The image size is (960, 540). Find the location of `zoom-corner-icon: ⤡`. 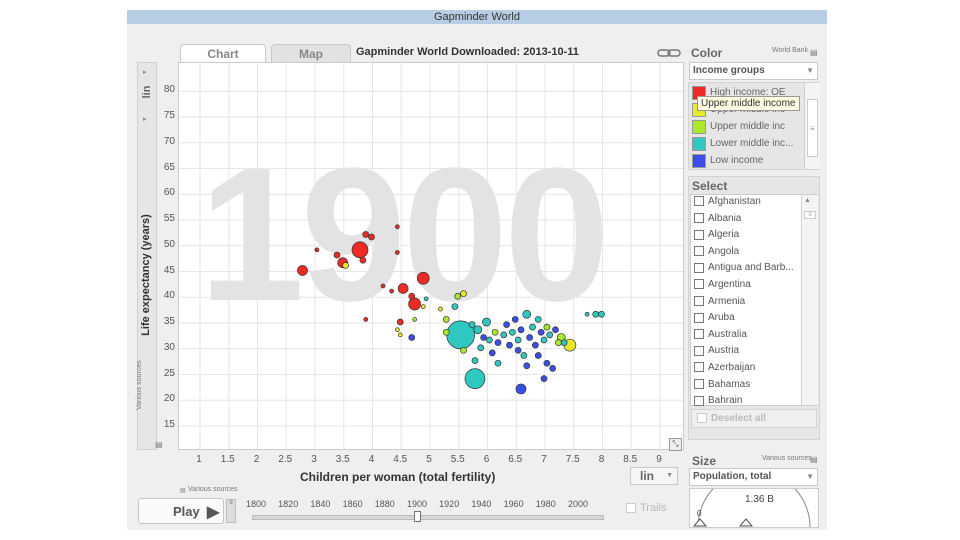

zoom-corner-icon: ⤡ is located at coordinates (675, 444).